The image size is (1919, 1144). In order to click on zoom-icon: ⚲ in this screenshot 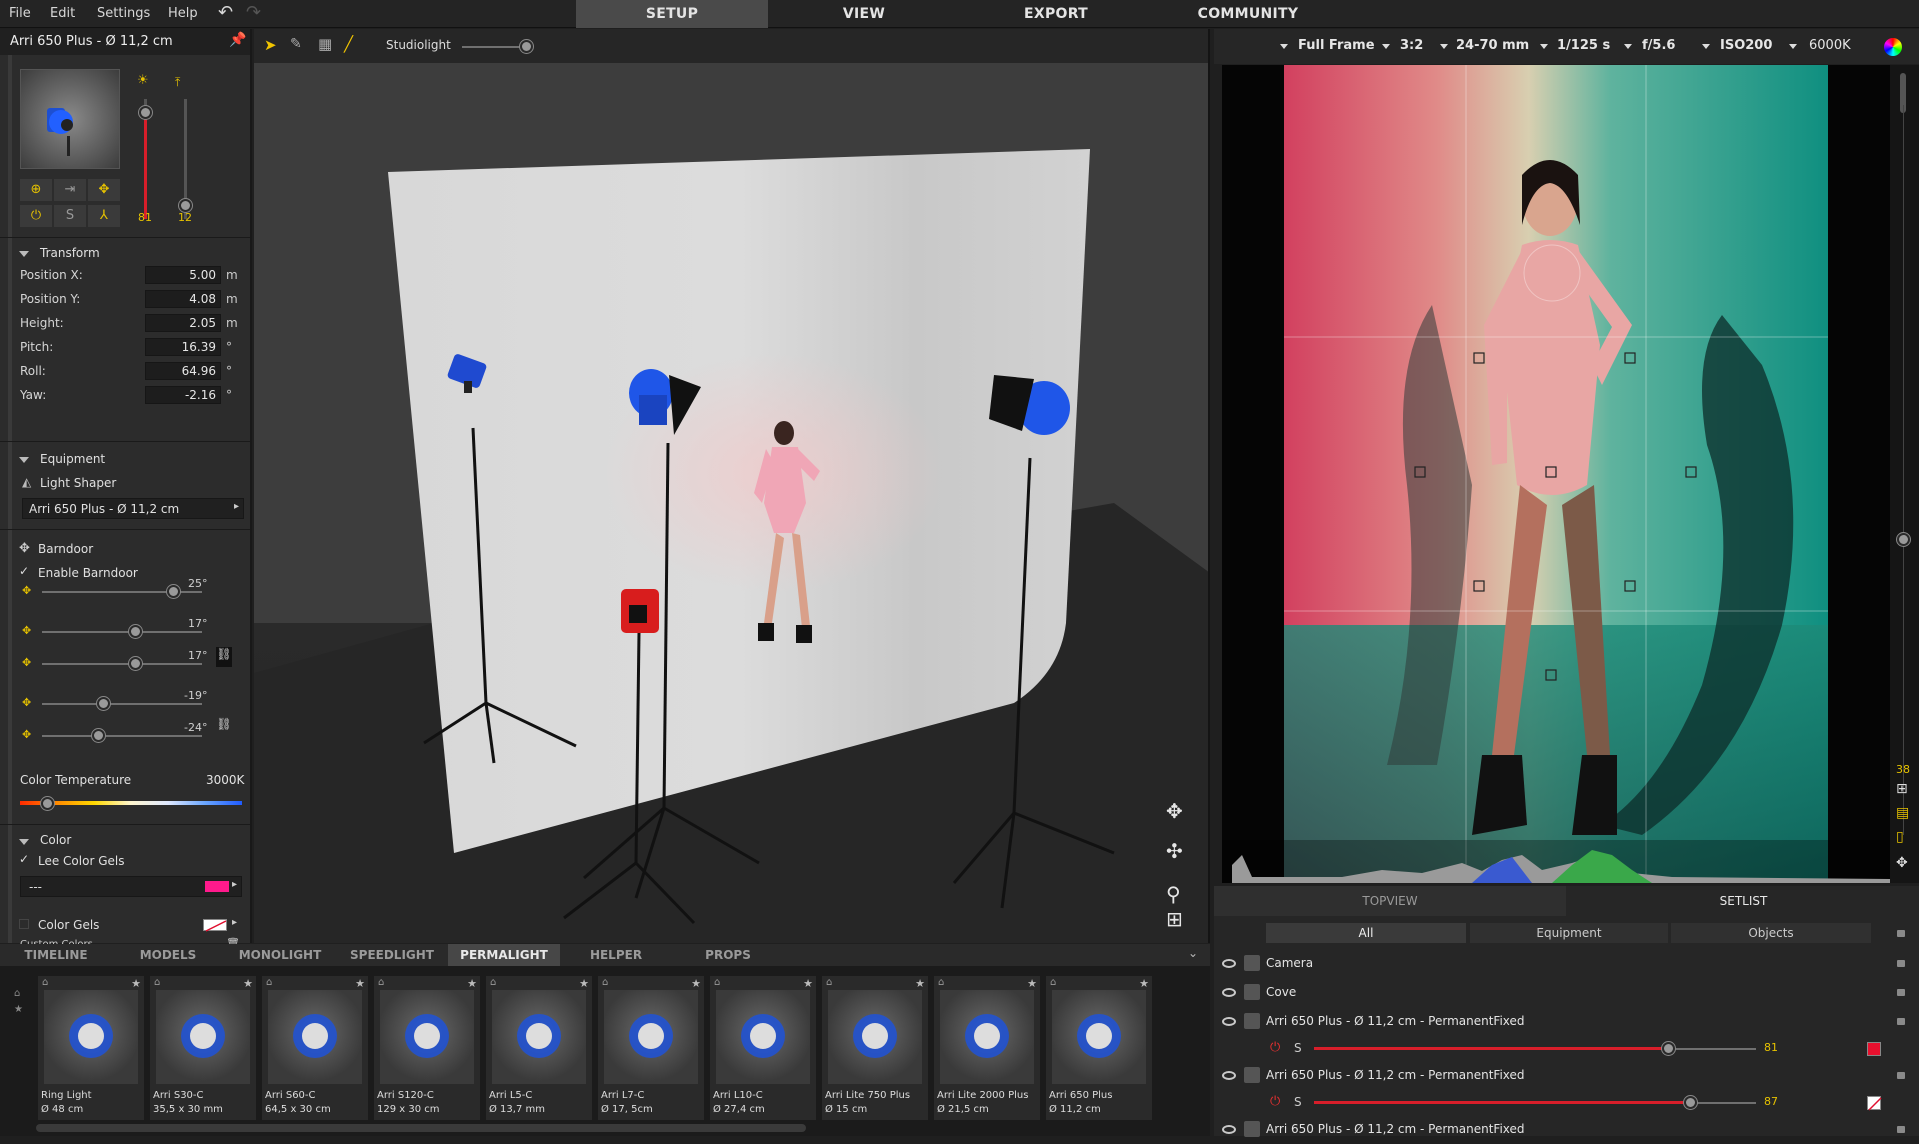, I will do `click(1173, 894)`.